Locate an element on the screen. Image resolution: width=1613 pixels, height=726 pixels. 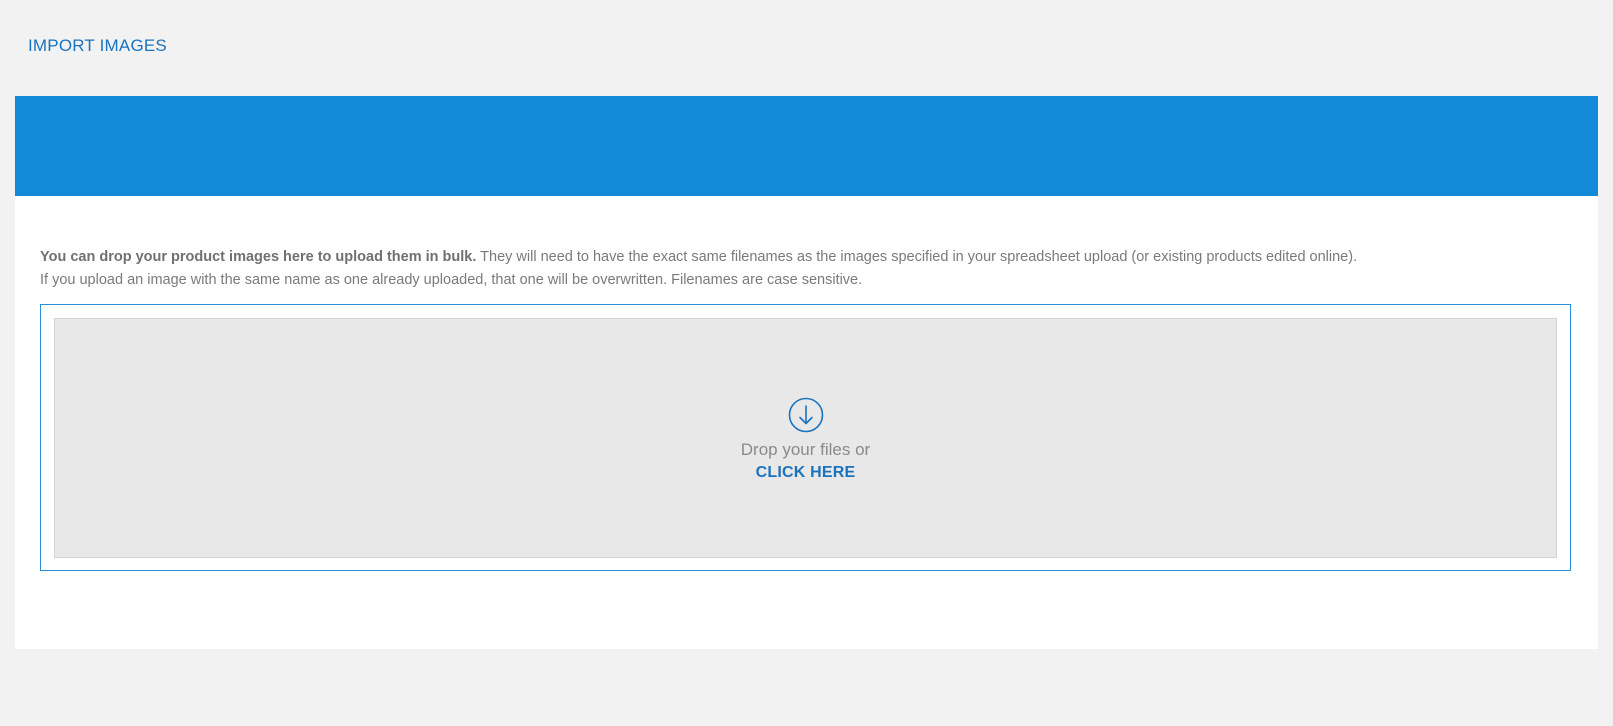
click-here-link: CLICK HERE is located at coordinates (806, 473).